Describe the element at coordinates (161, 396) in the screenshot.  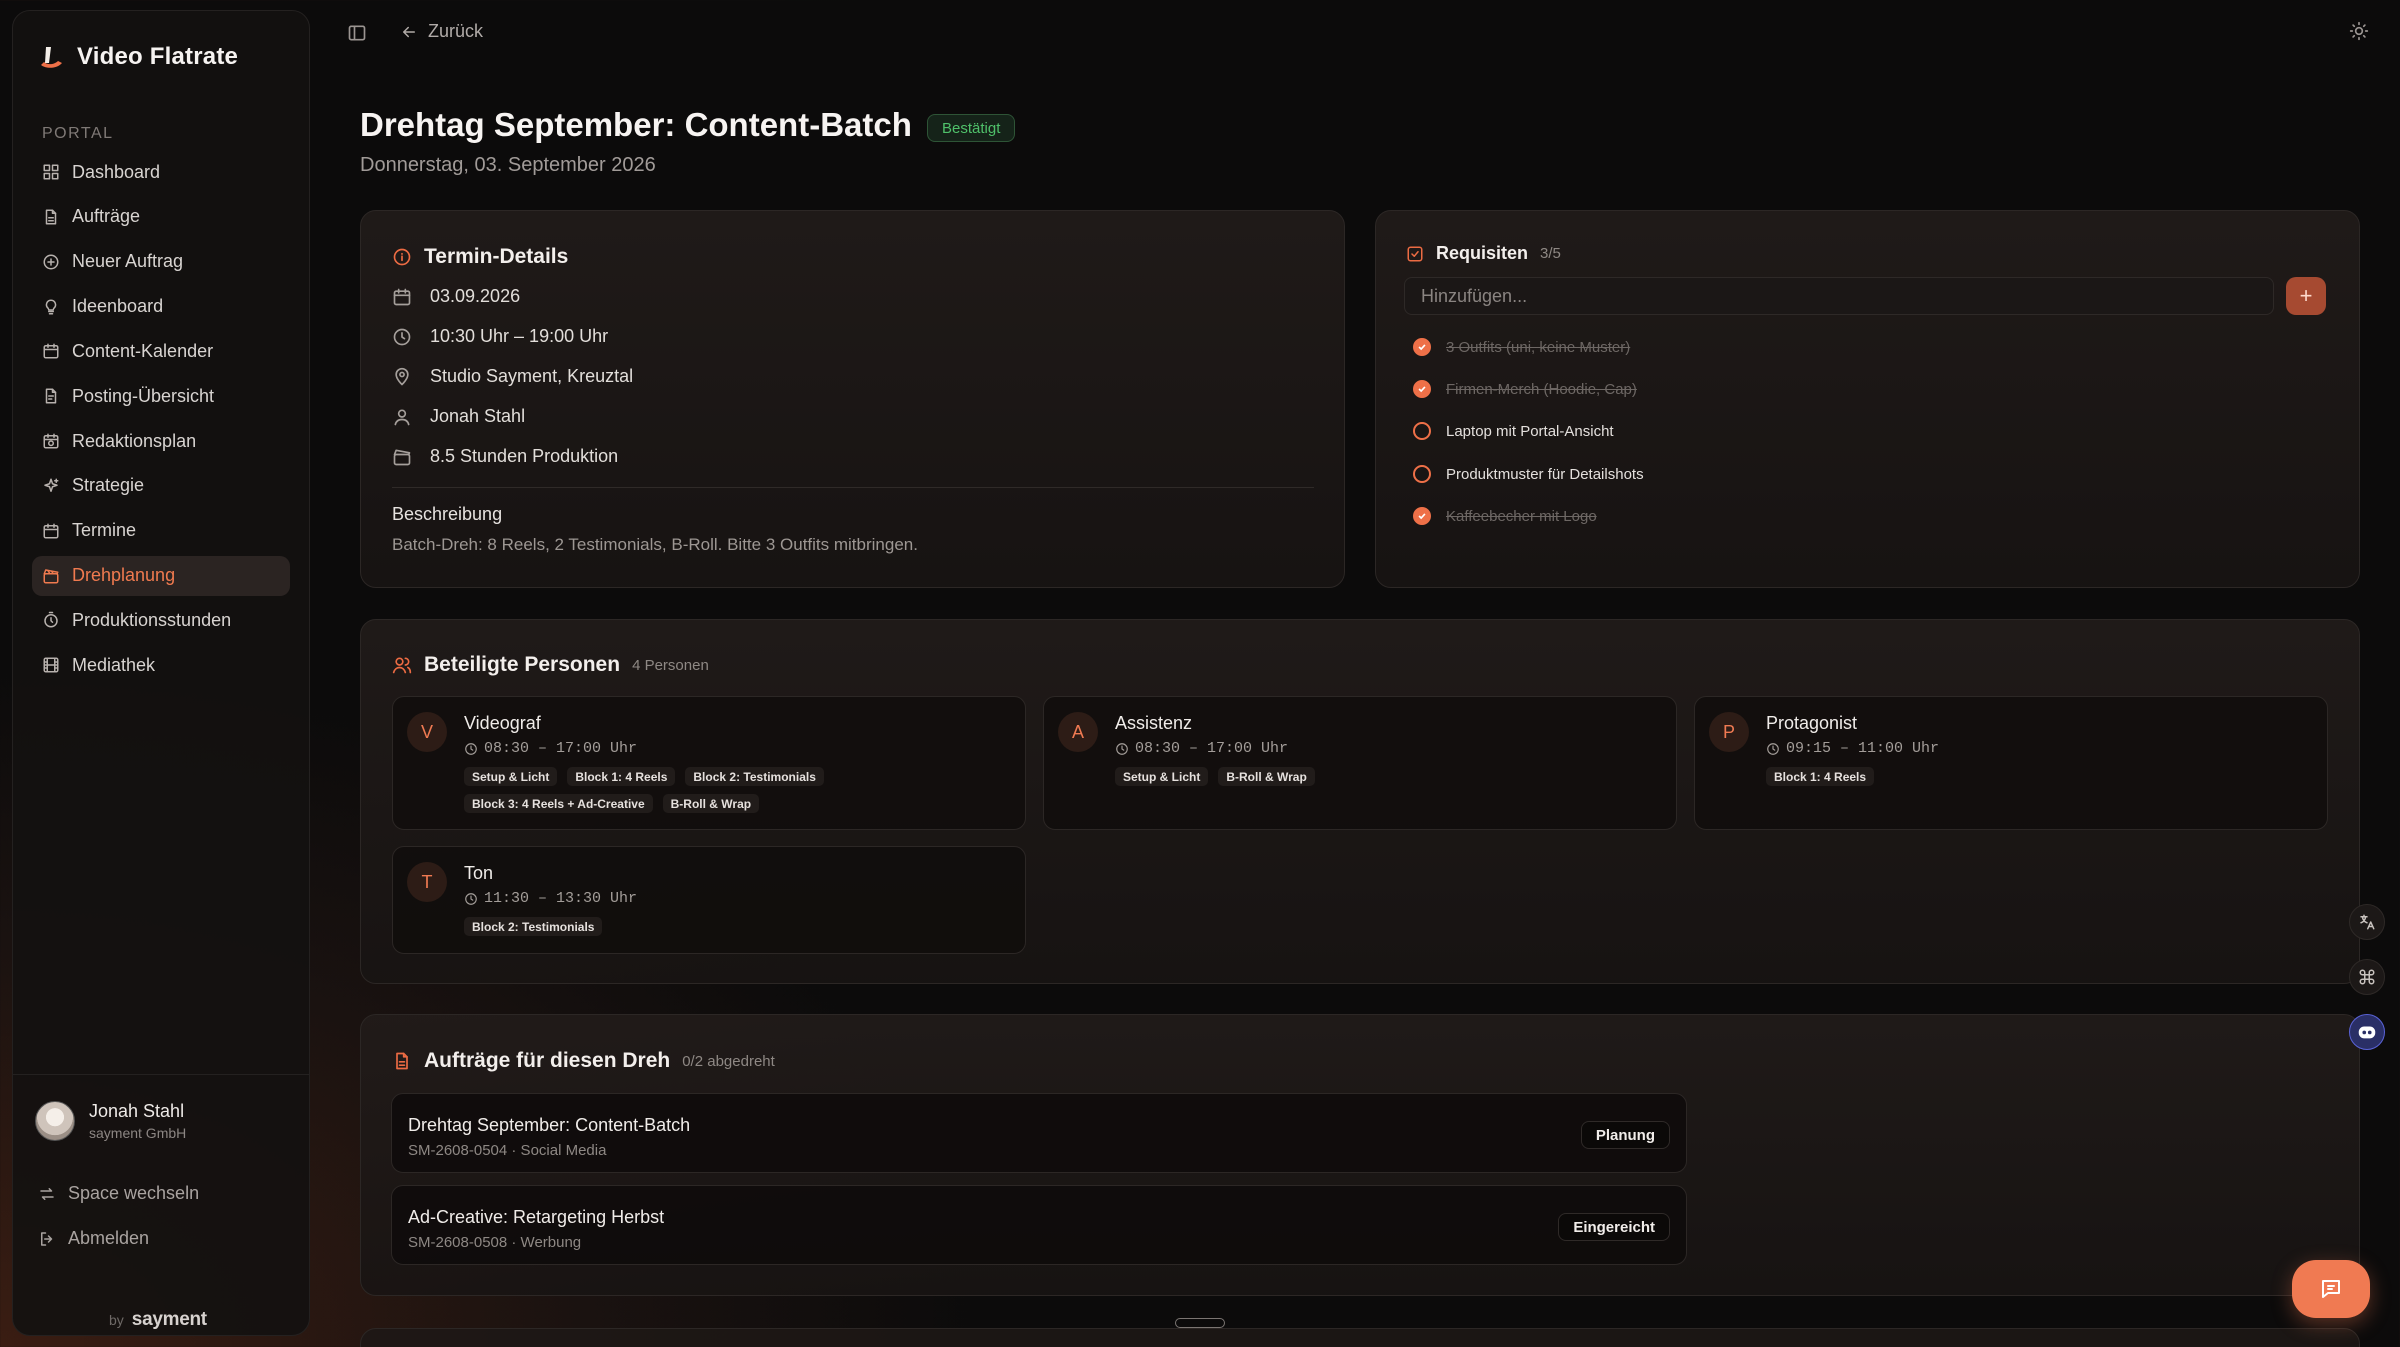
I see `sidebar-item-posting-uebersicht: Posting-Übersicht` at that location.